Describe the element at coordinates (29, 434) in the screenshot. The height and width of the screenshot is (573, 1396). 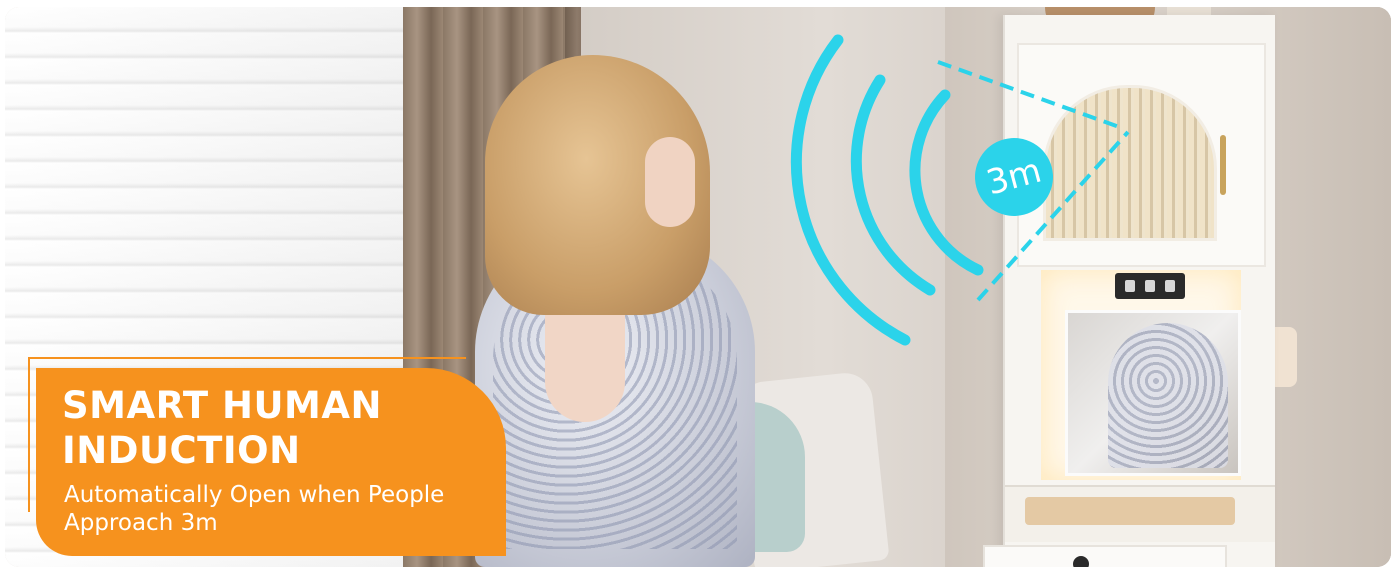
I see `callout-accent-line-left` at that location.